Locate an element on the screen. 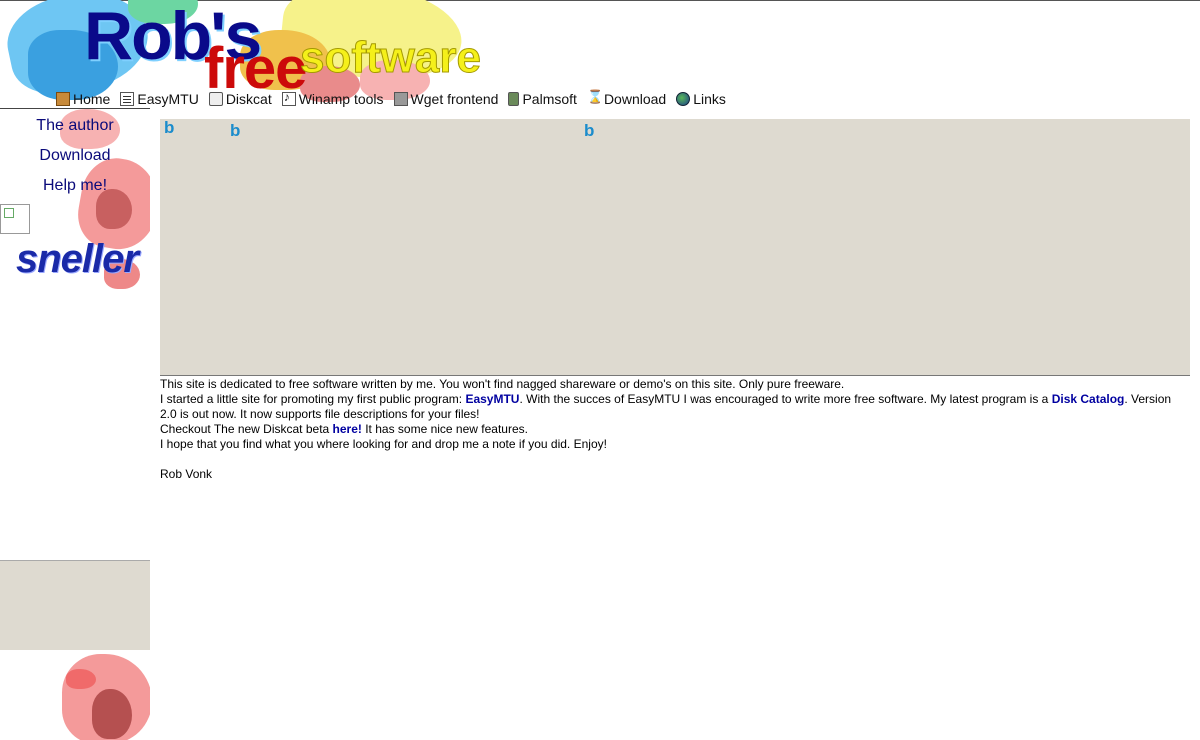  nav-label: Palmsoft is located at coordinates (549, 99).